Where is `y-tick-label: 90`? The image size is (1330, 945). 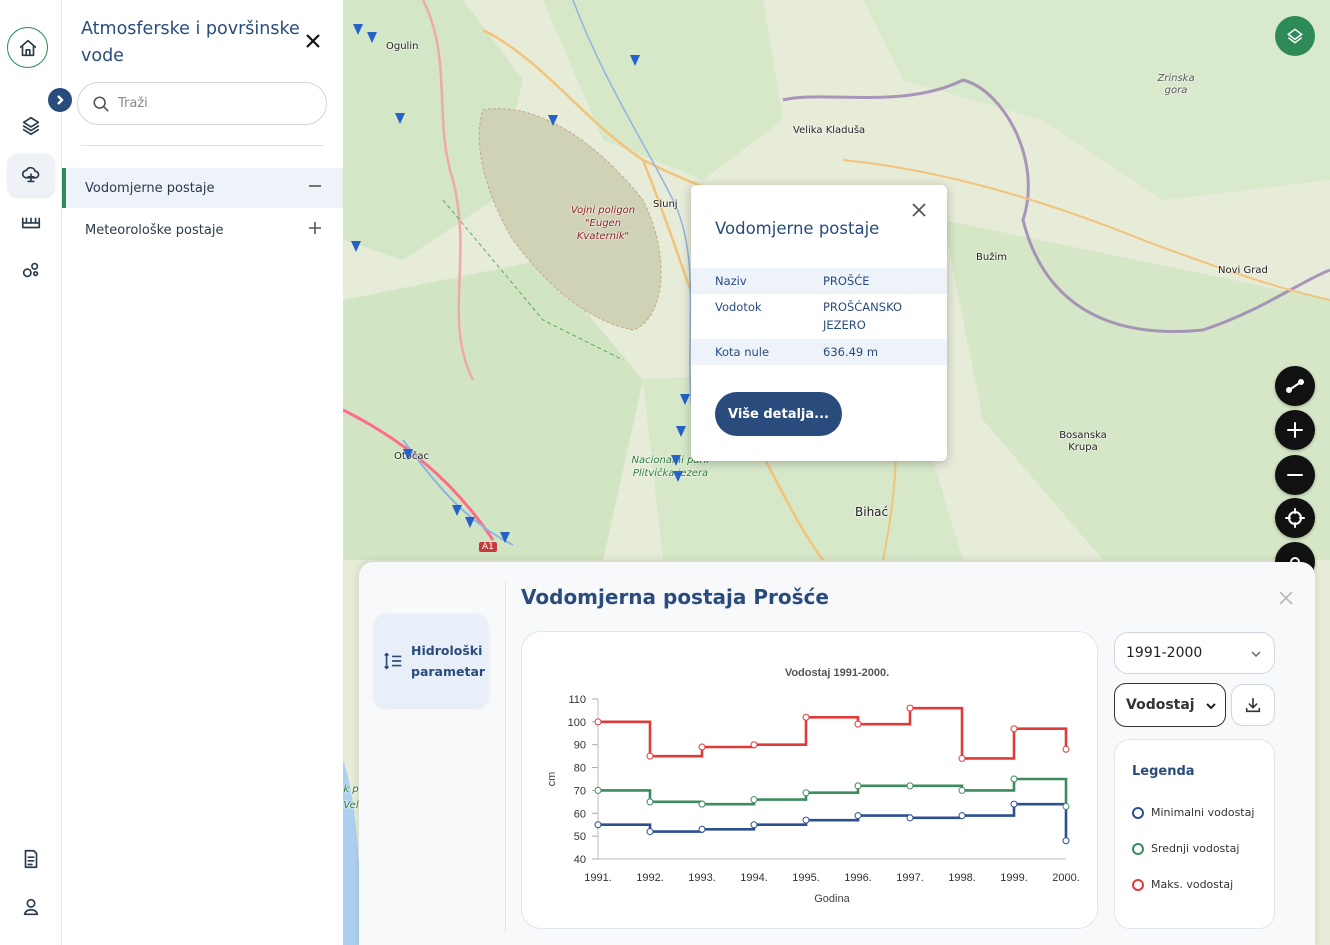 y-tick-label: 90 is located at coordinates (580, 746).